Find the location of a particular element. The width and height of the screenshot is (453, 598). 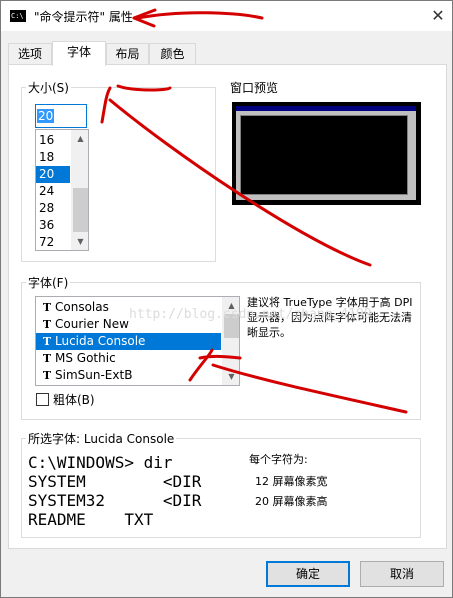

selected-font-label: 所选字体: Lucida Console is located at coordinates (101, 438).